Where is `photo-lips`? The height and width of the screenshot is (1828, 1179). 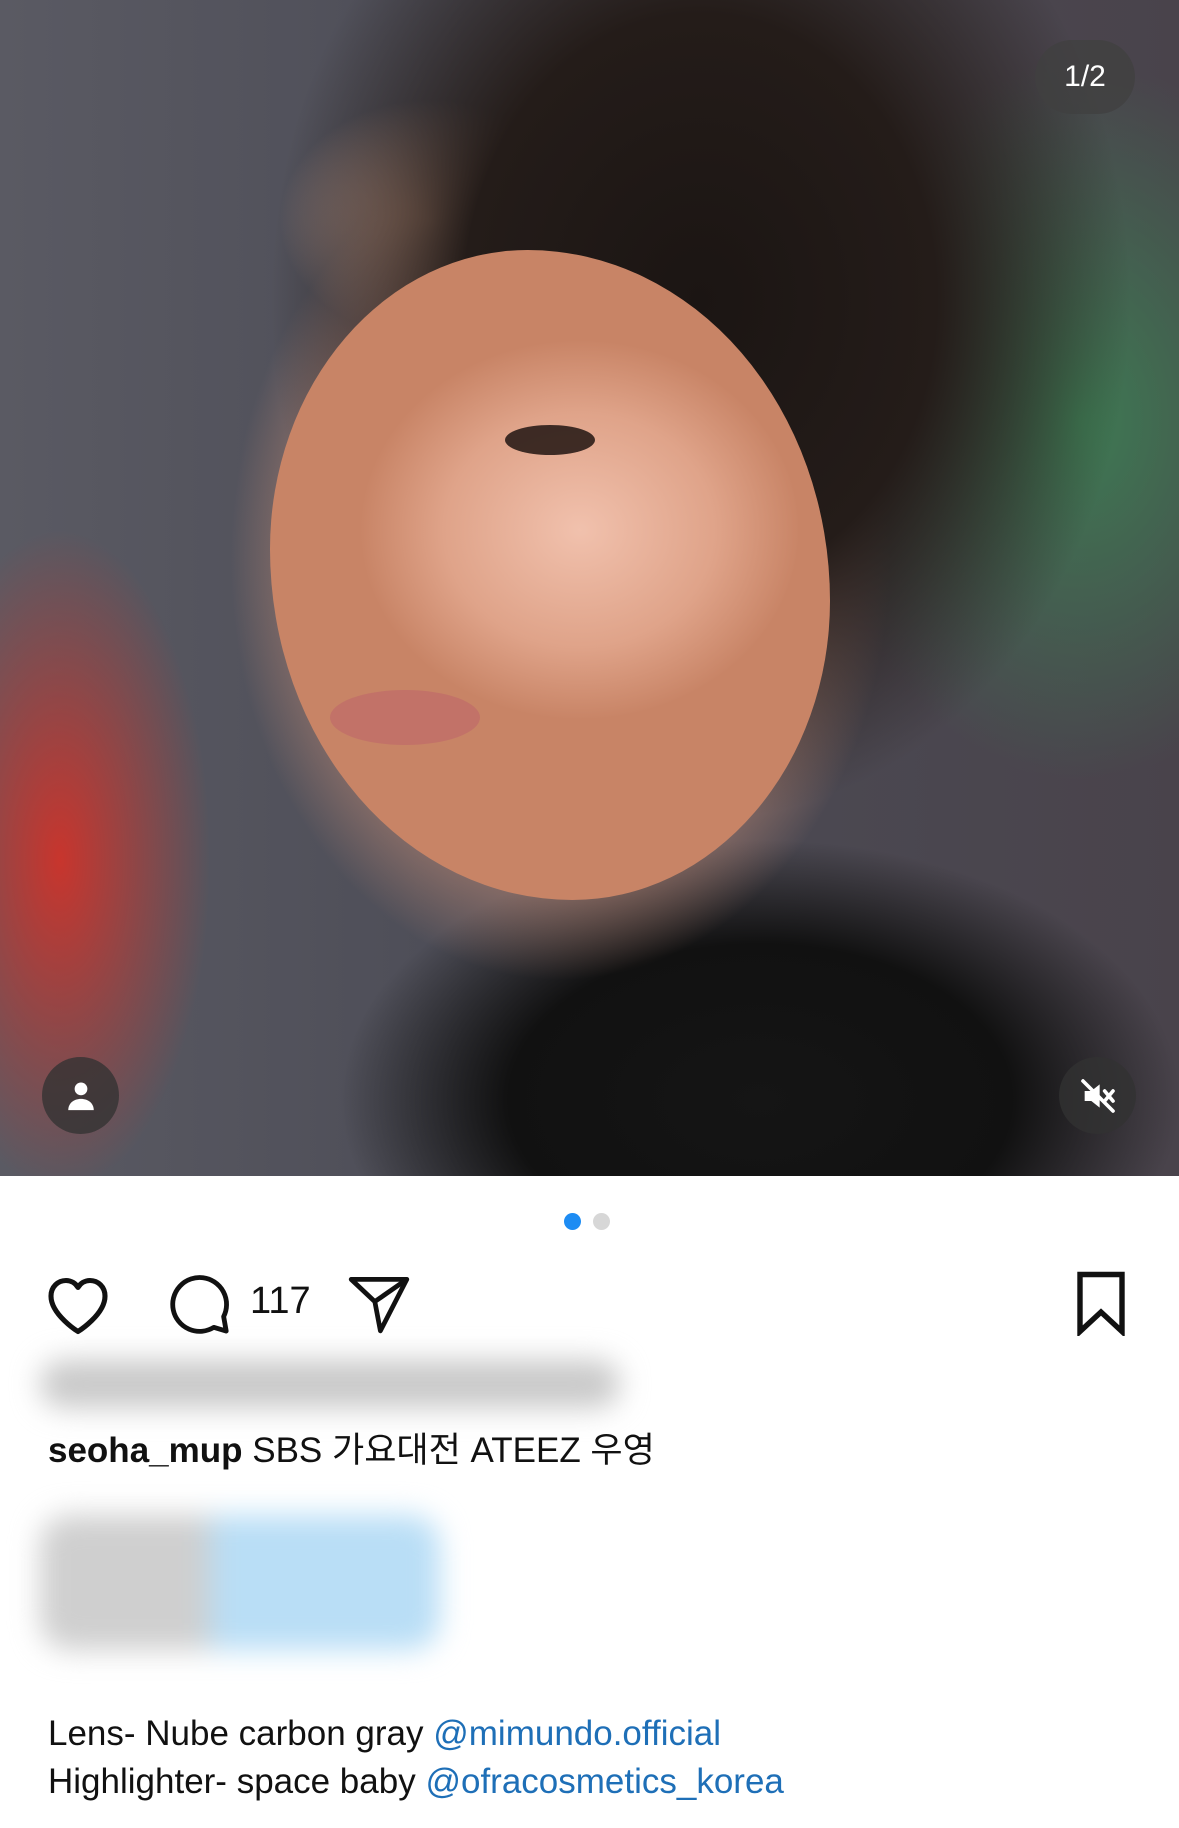
photo-lips is located at coordinates (405, 717).